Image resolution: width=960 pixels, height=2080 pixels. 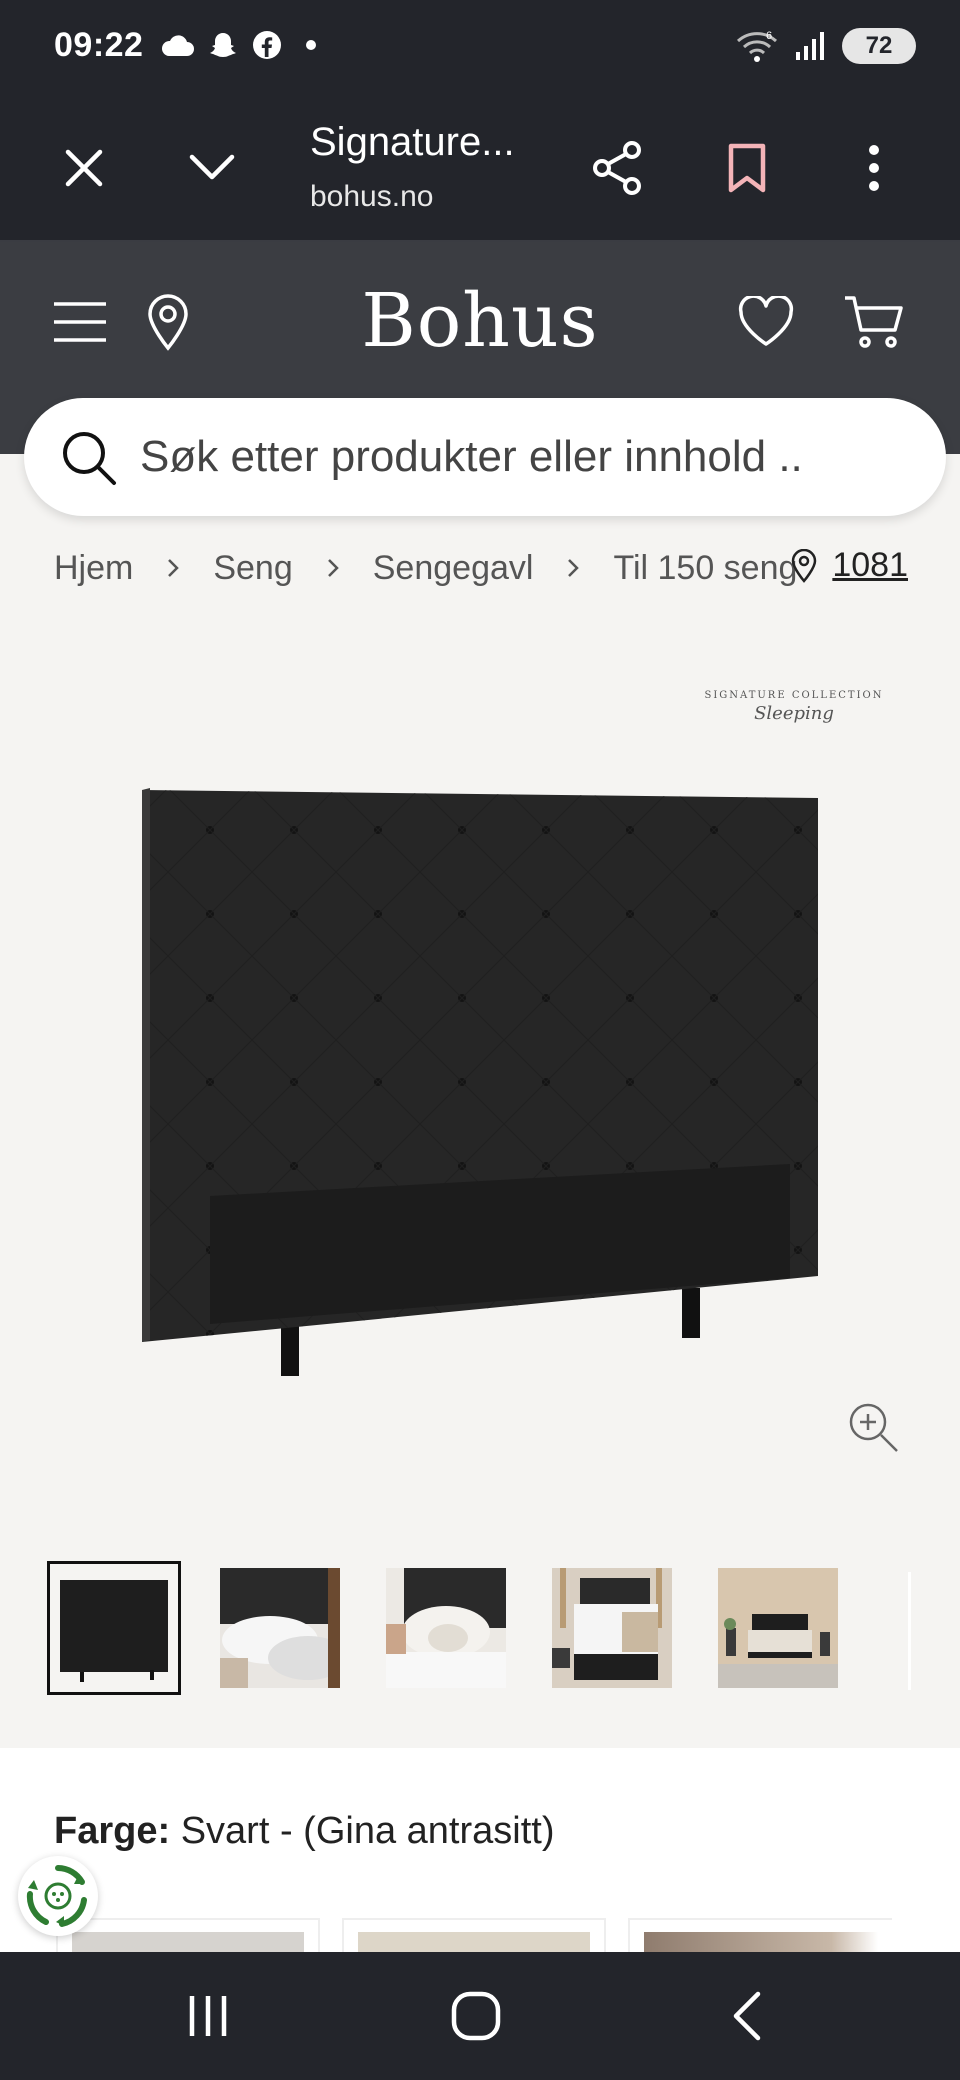 I want to click on more-vertical-icon, so click(x=874, y=168).